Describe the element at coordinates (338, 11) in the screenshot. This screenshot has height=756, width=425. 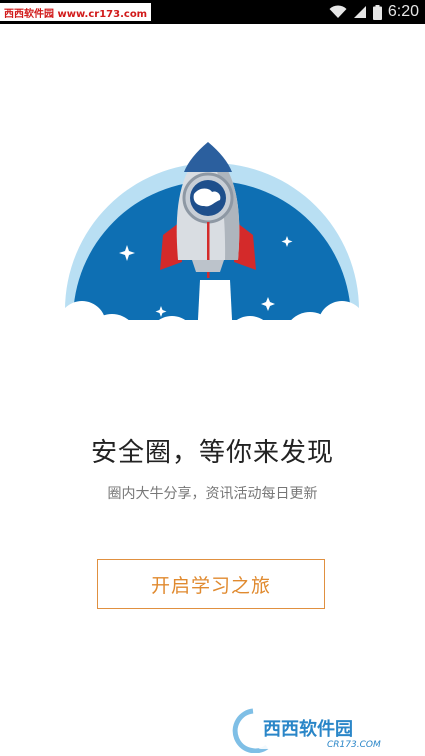
I see `wifi-icon` at that location.